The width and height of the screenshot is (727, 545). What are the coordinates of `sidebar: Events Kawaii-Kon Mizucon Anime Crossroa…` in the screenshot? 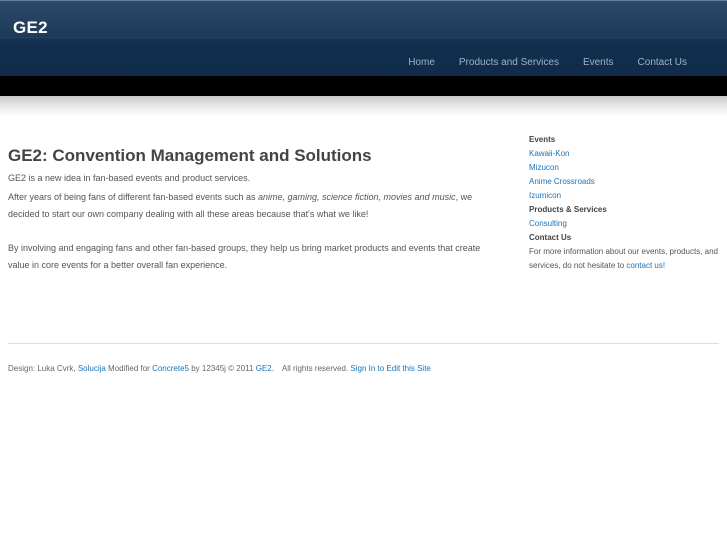 It's located at (626, 203).